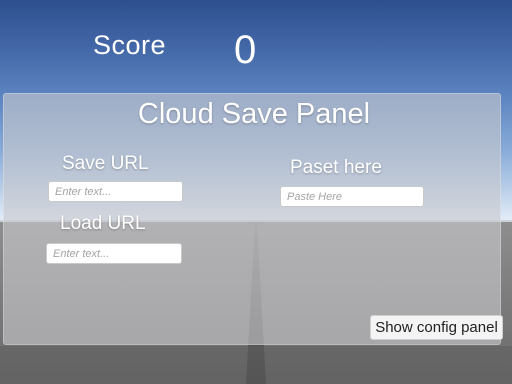 The width and height of the screenshot is (512, 384). I want to click on panel-title: Cloud Save Panel, so click(254, 114).